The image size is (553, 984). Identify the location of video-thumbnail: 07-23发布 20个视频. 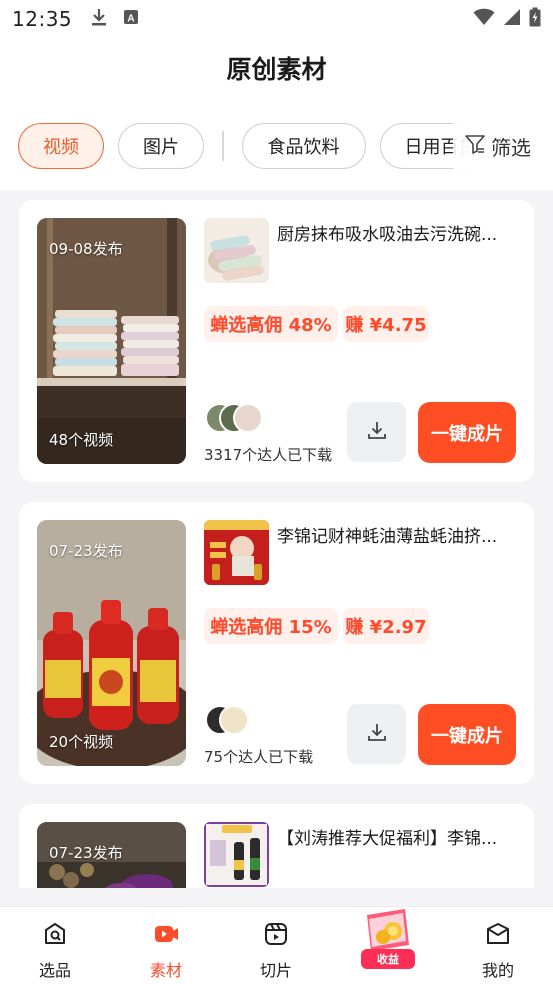
(111, 643).